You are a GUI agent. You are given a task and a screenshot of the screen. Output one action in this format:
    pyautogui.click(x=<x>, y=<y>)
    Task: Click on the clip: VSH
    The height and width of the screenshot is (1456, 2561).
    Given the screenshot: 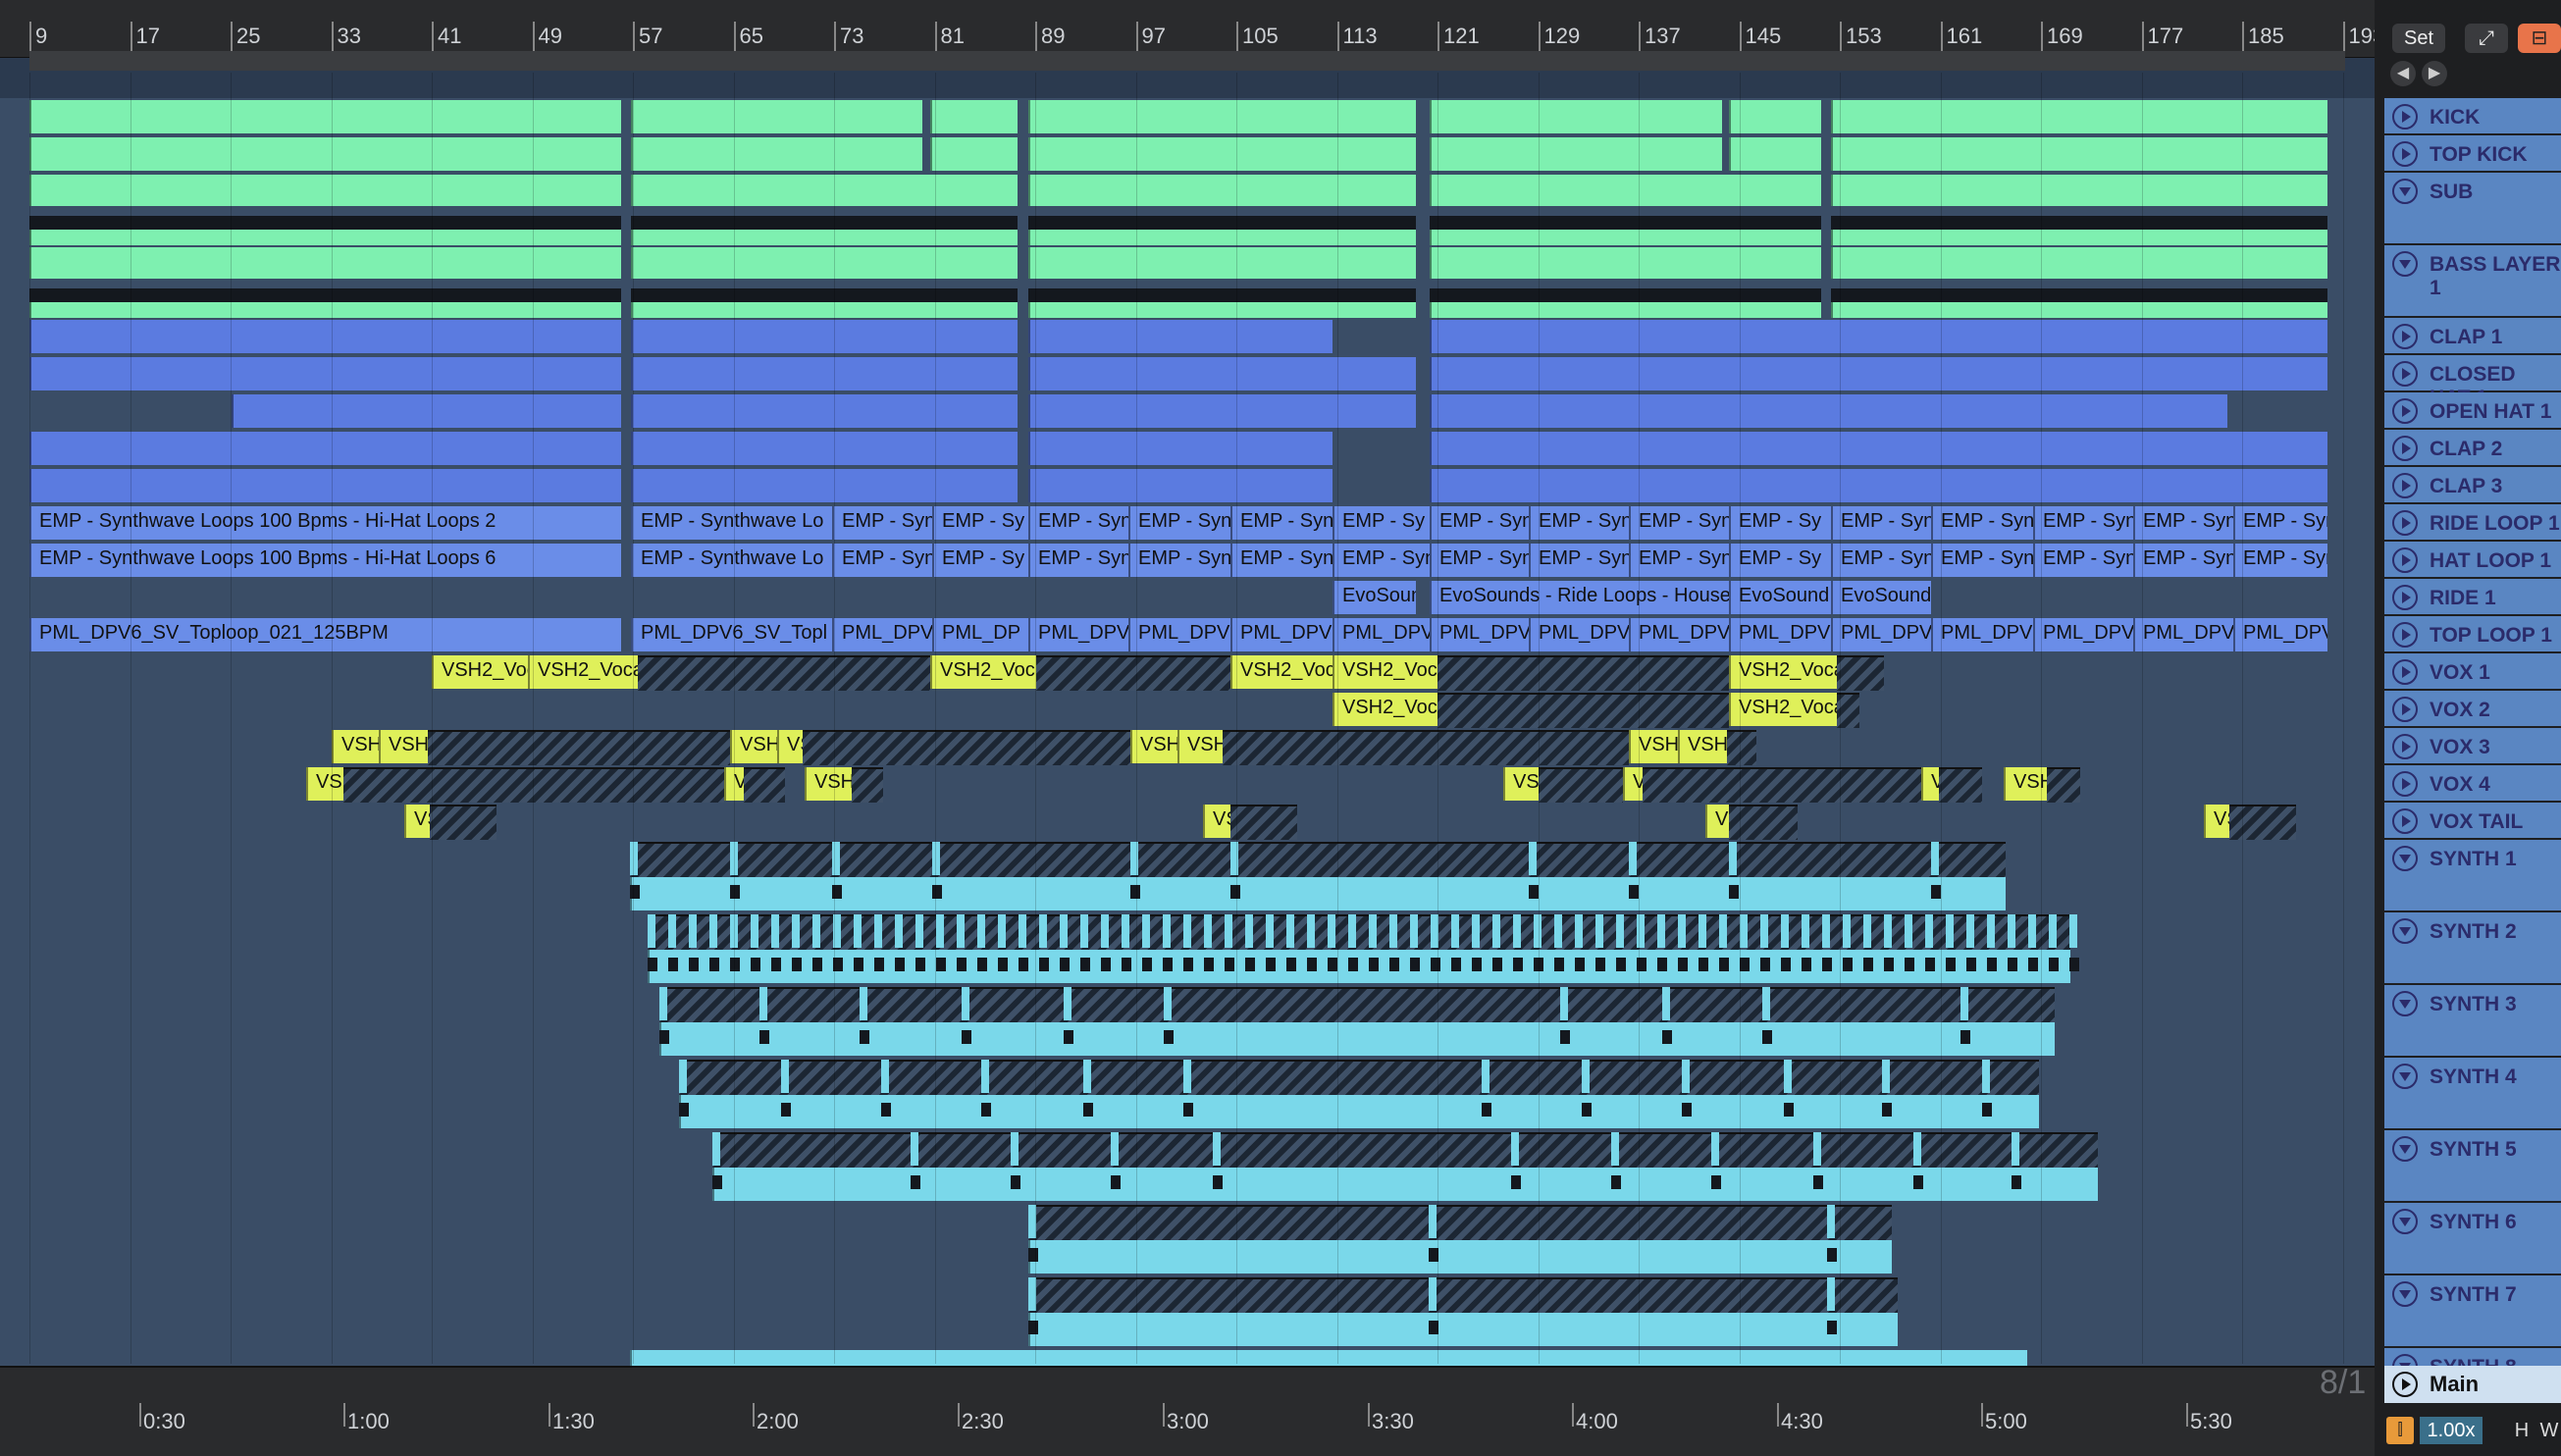 What is the action you would take?
    pyautogui.click(x=324, y=784)
    